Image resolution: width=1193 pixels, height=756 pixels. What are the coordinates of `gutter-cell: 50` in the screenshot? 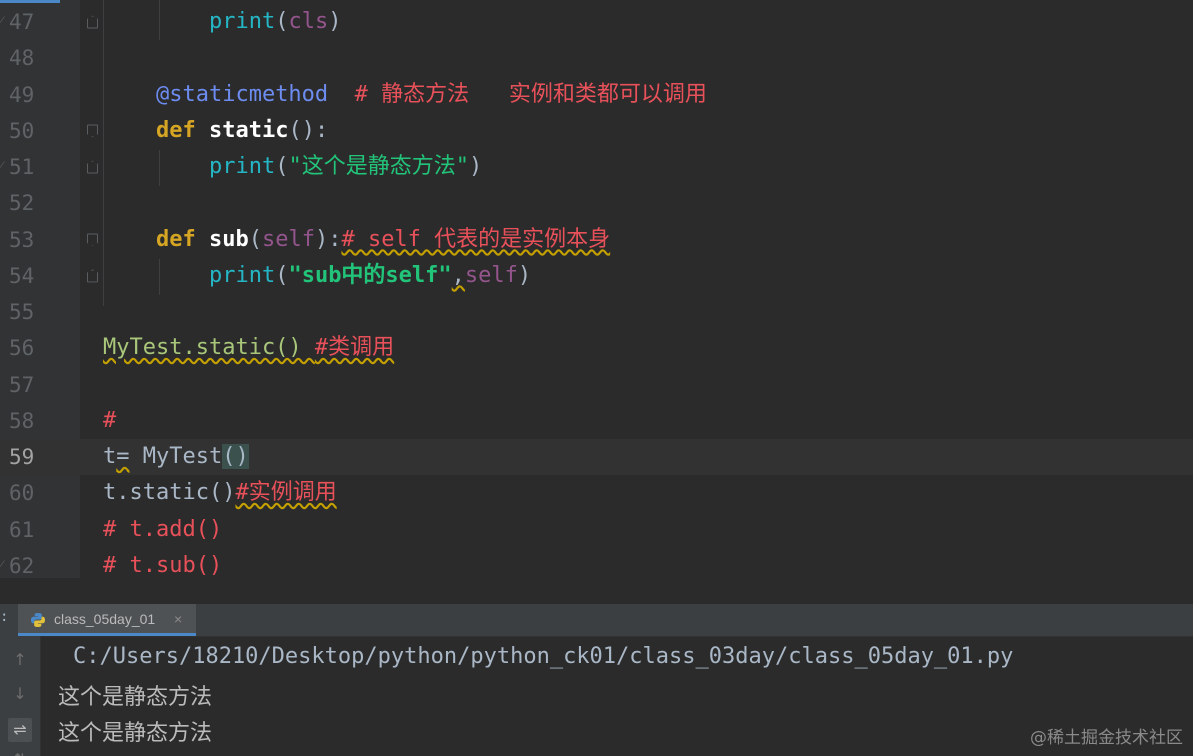 It's located at (40, 131).